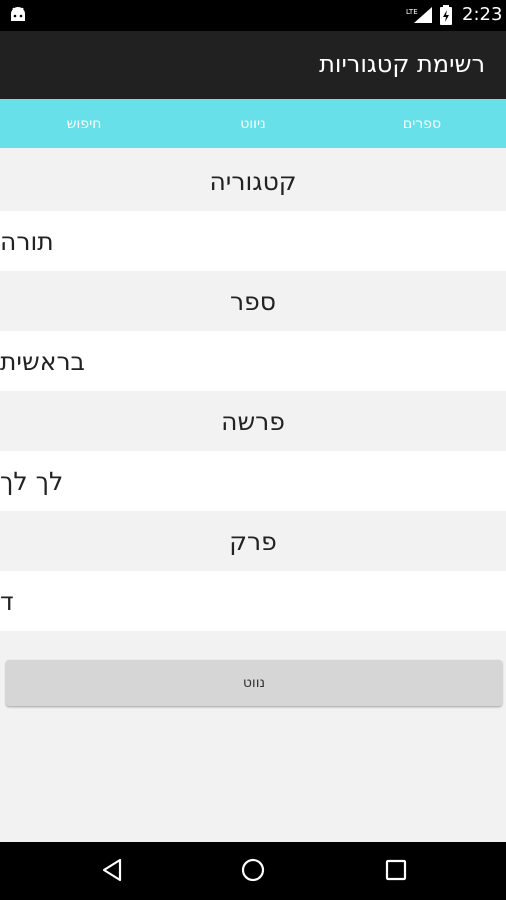  Describe the element at coordinates (253, 241) in the screenshot. I see `category-value-row: תורה` at that location.